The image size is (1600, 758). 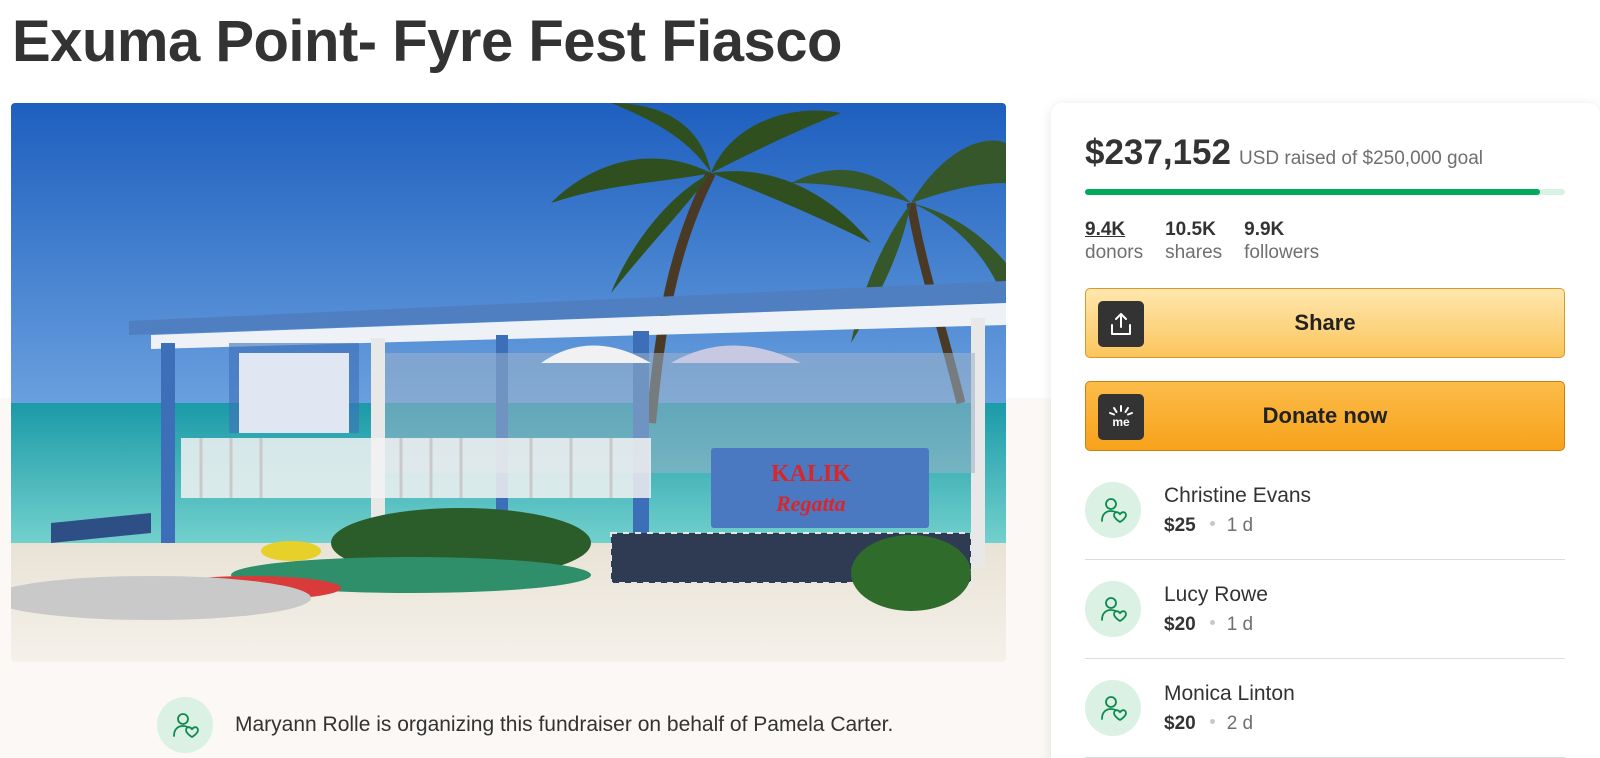 I want to click on gofundme-icon: me, so click(x=1121, y=417).